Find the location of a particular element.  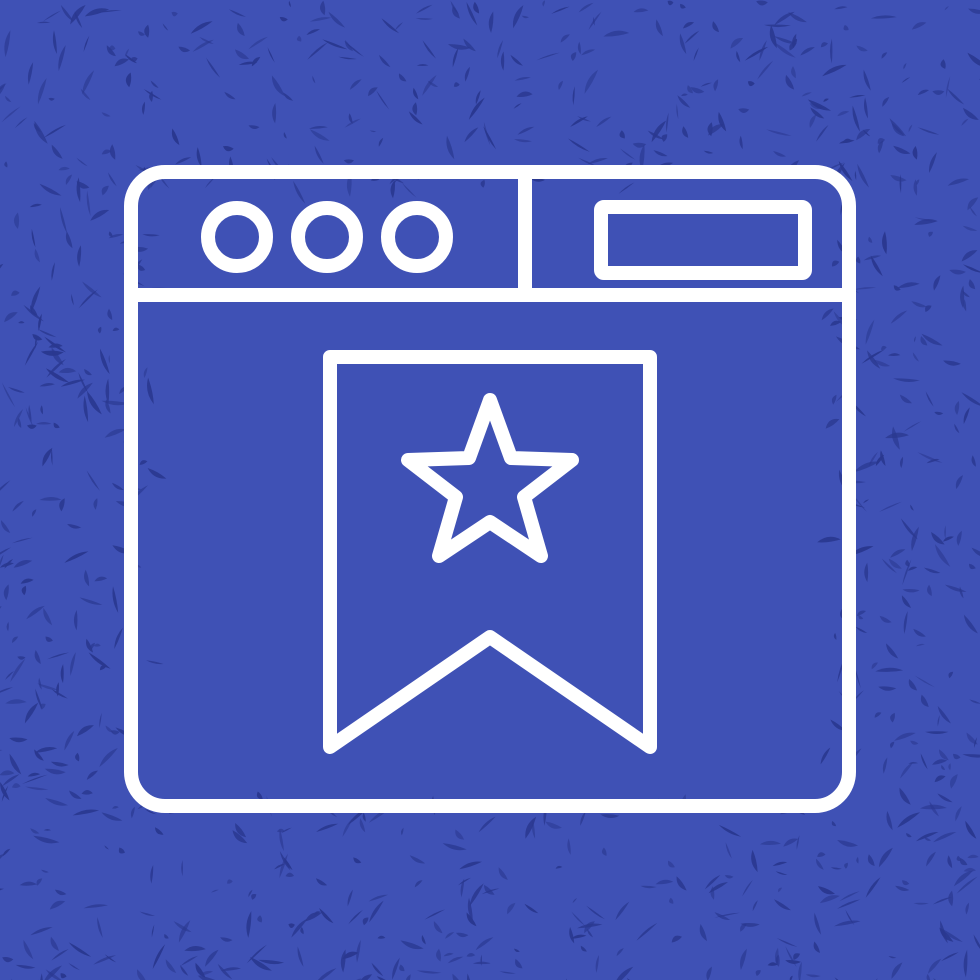

address-bar is located at coordinates (703, 240).